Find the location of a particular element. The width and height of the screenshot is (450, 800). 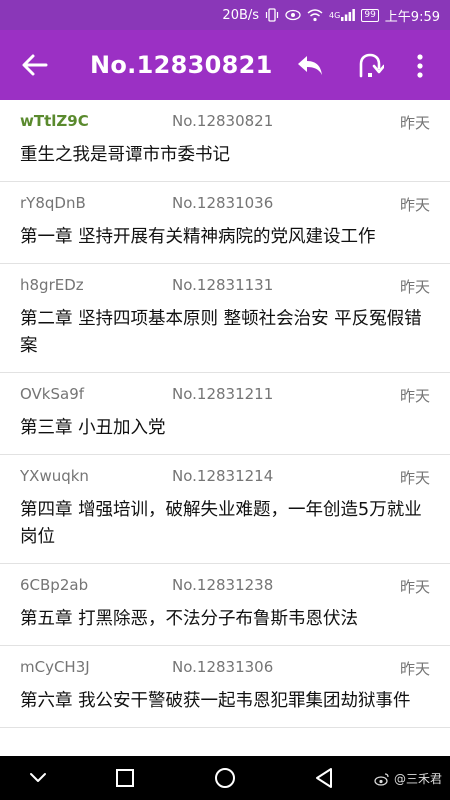

post-number: No.12831238 is located at coordinates (223, 585).